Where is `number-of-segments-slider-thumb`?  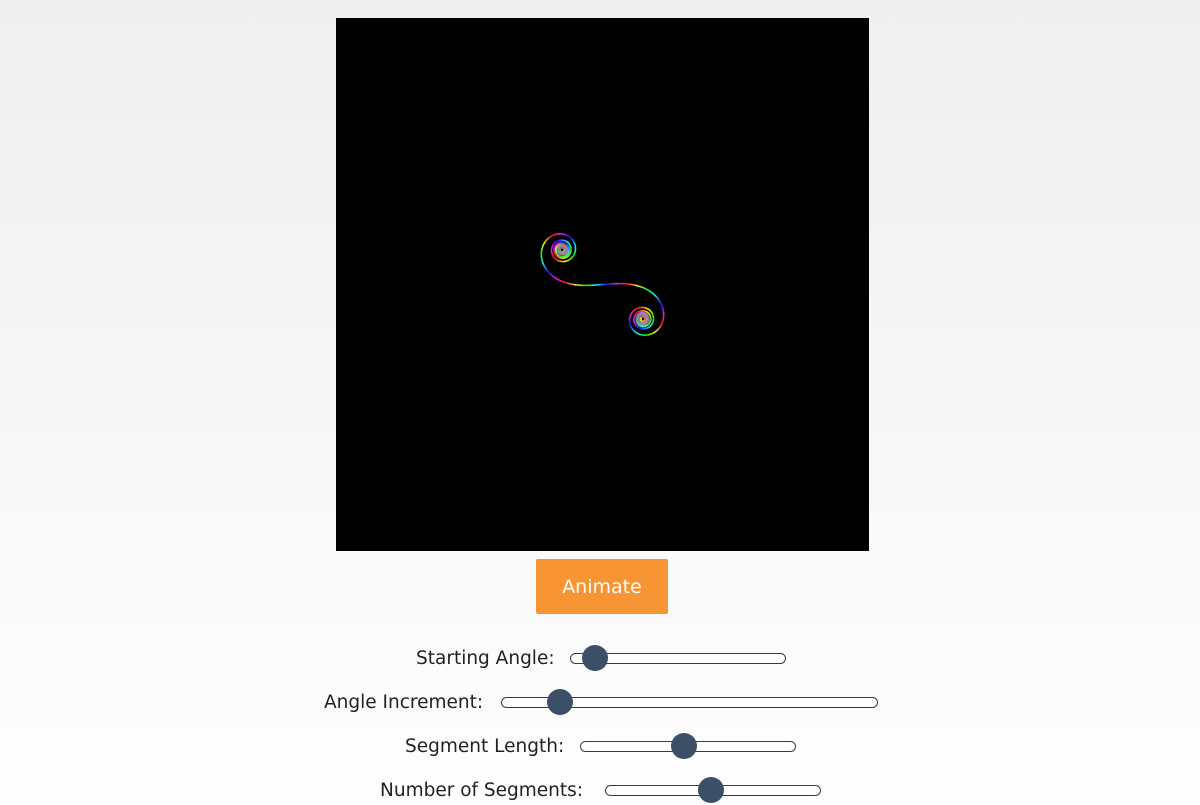
number-of-segments-slider-thumb is located at coordinates (710, 790).